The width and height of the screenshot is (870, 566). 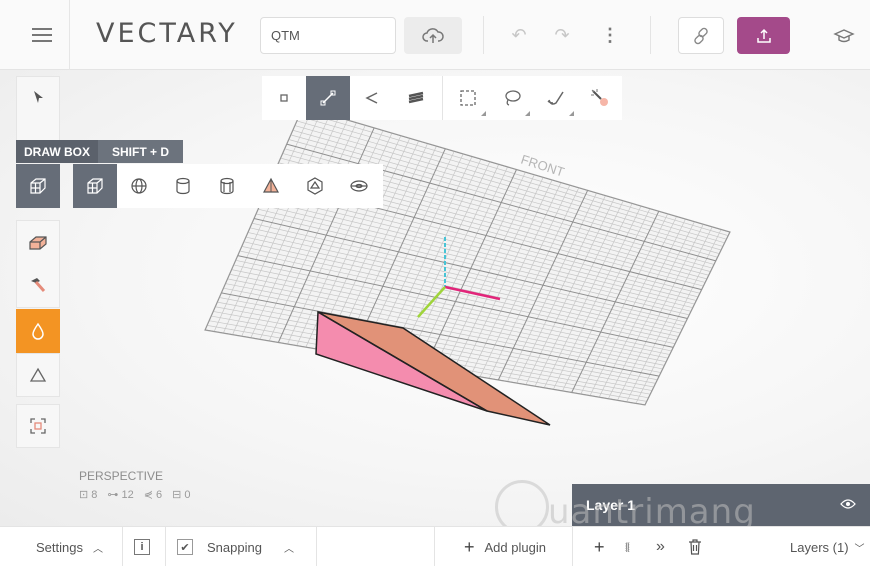 I want to click on cone-primitive-button, so click(x=271, y=186).